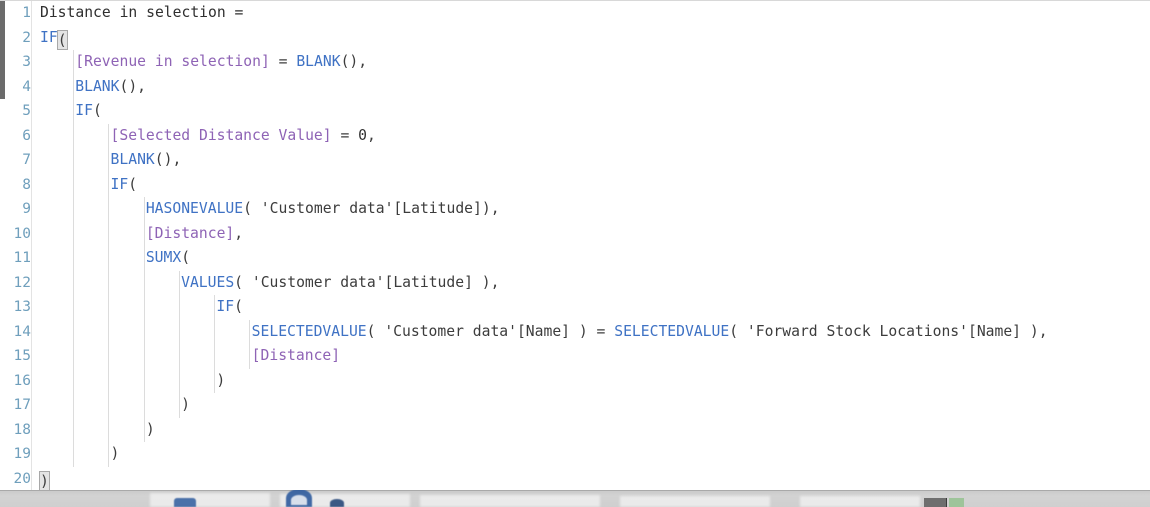  What do you see at coordinates (591, 283) in the screenshot?
I see `code-line: VALUES( 'Customer data'[Latitude] ),` at bounding box center [591, 283].